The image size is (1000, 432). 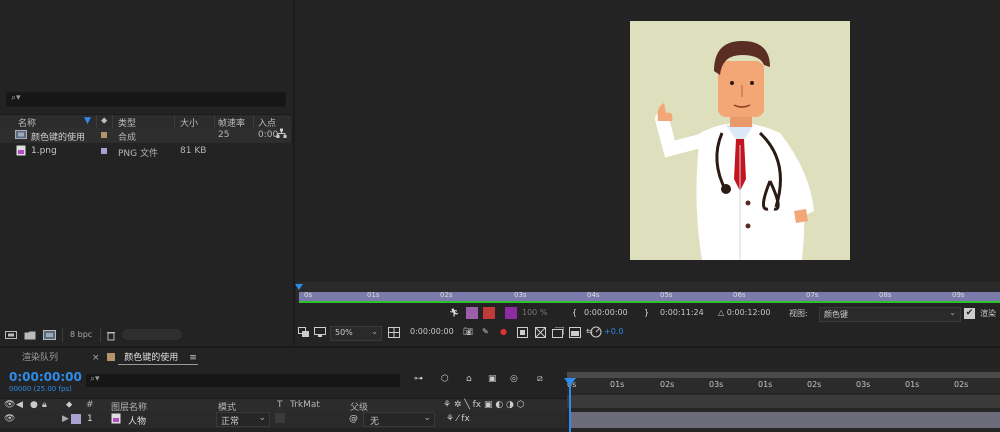 I want to click on mini-tick: 07s, so click(x=812, y=295).